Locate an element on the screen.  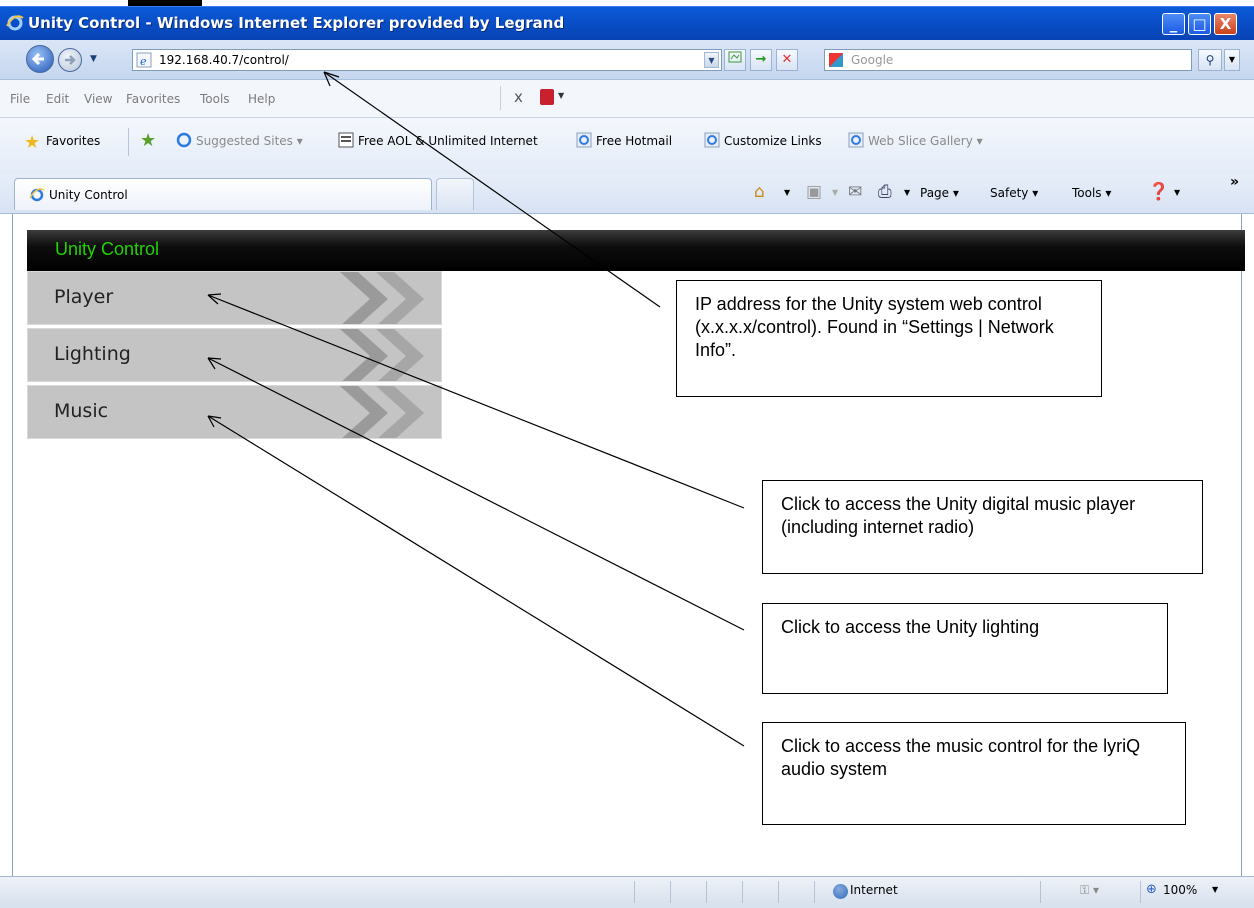
internet-zone-globe-icon is located at coordinates (840, 891).